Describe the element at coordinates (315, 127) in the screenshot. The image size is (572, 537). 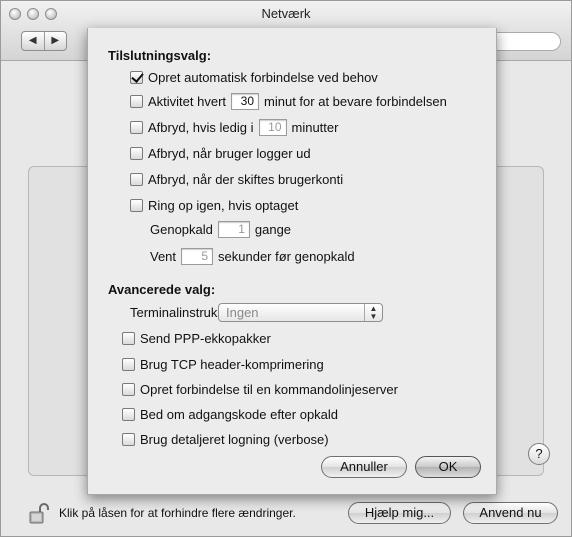
I see `idle-disconnect-suffix: minutter` at that location.